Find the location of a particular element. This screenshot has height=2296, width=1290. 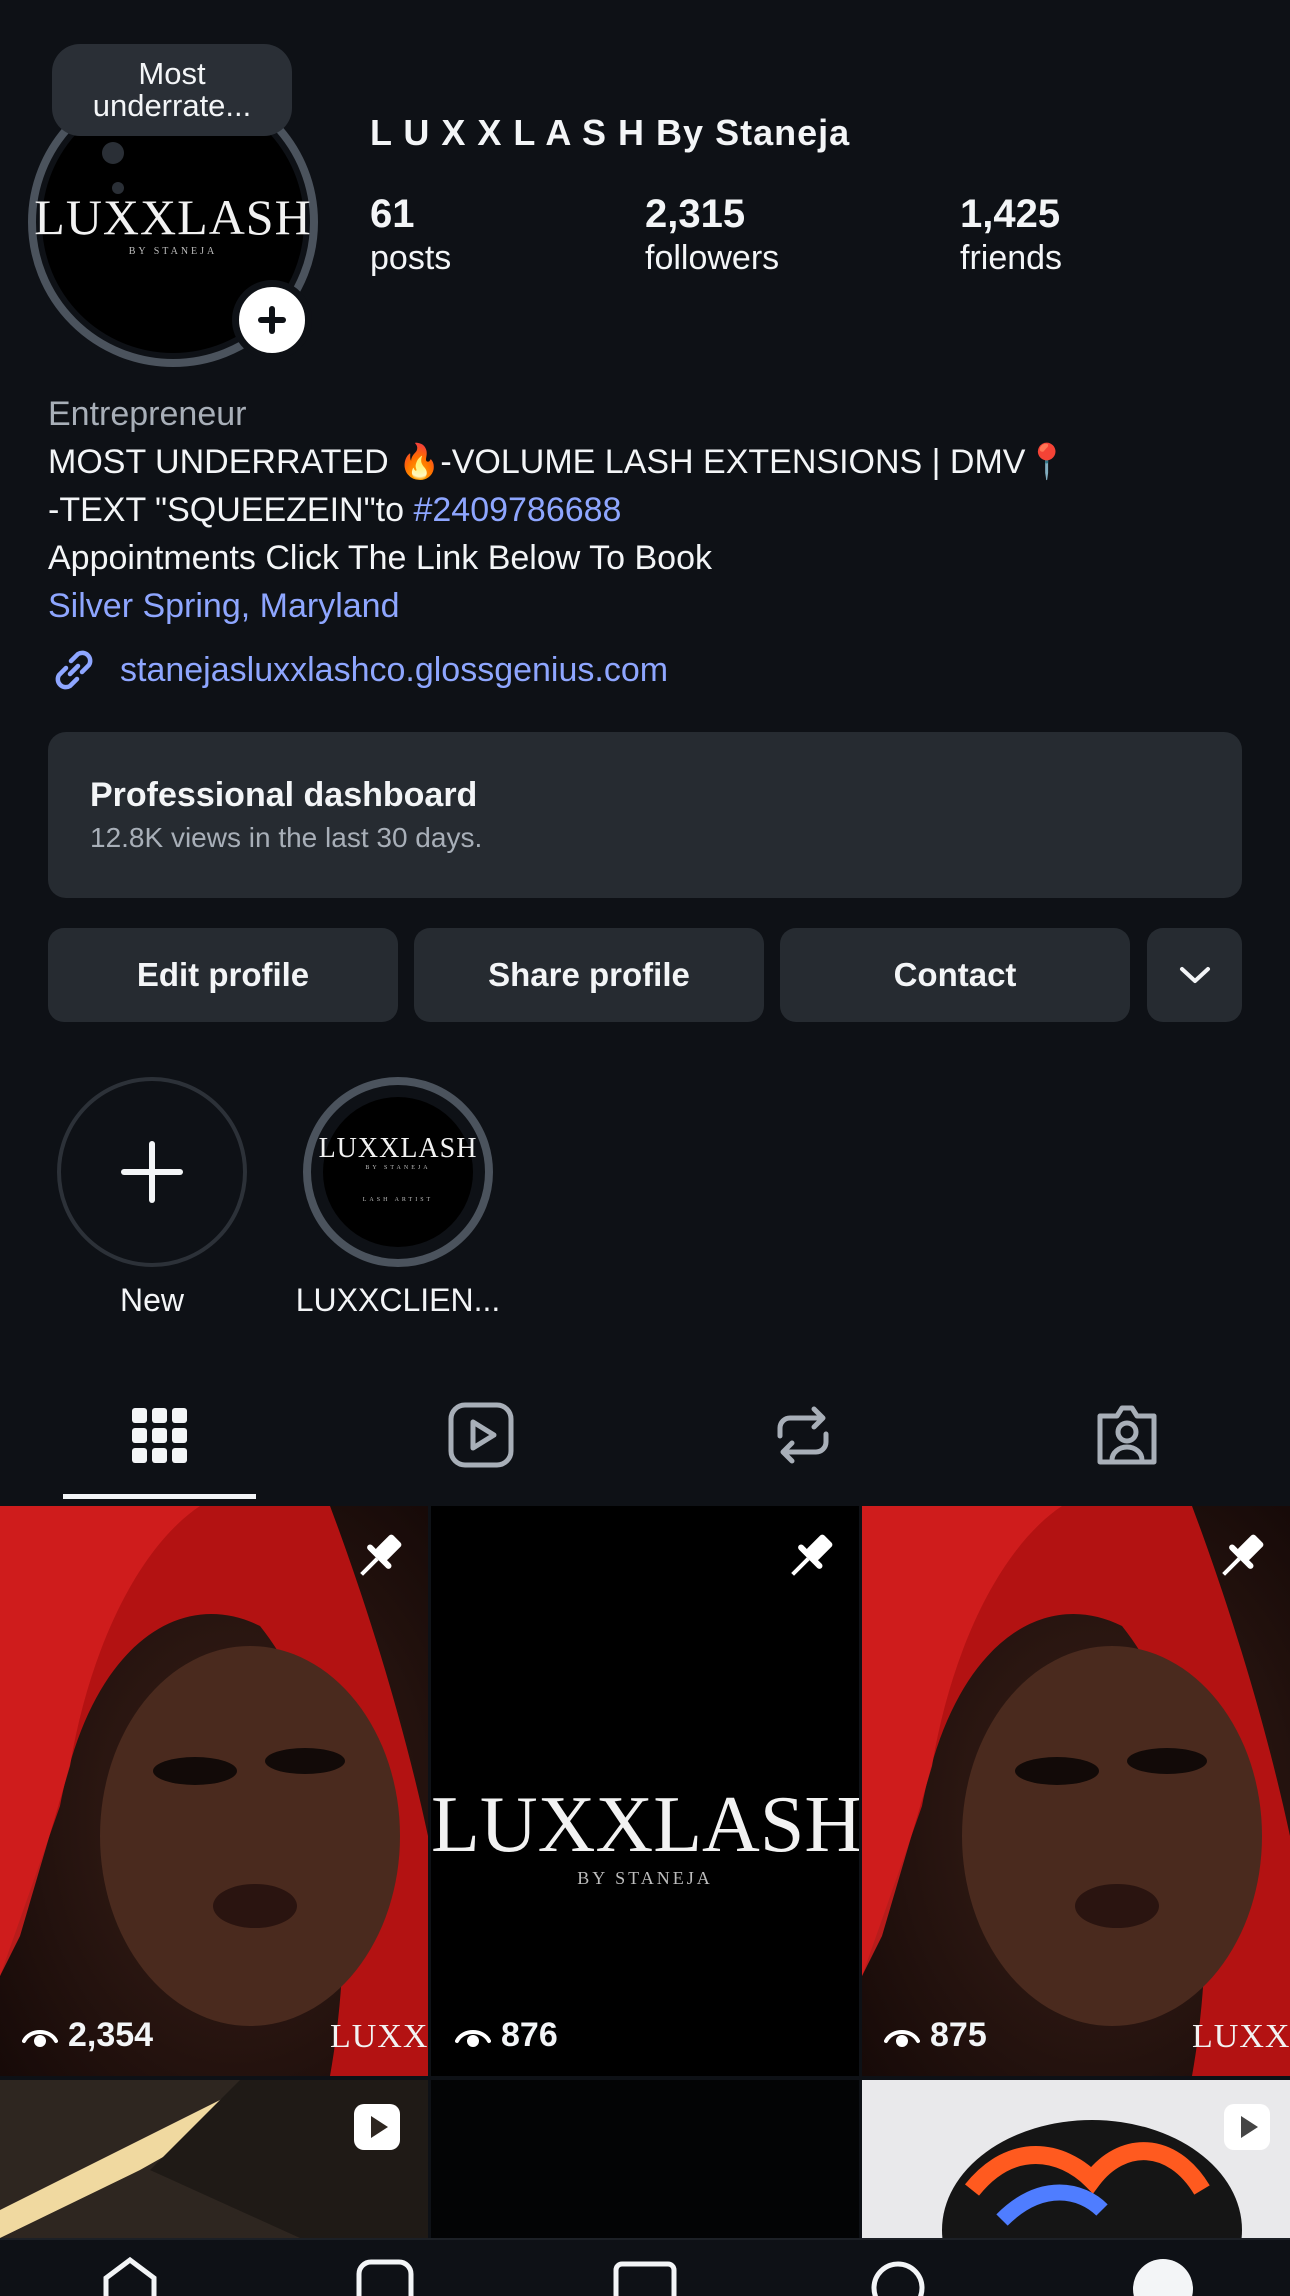

friends-label: friends is located at coordinates (1011, 258).